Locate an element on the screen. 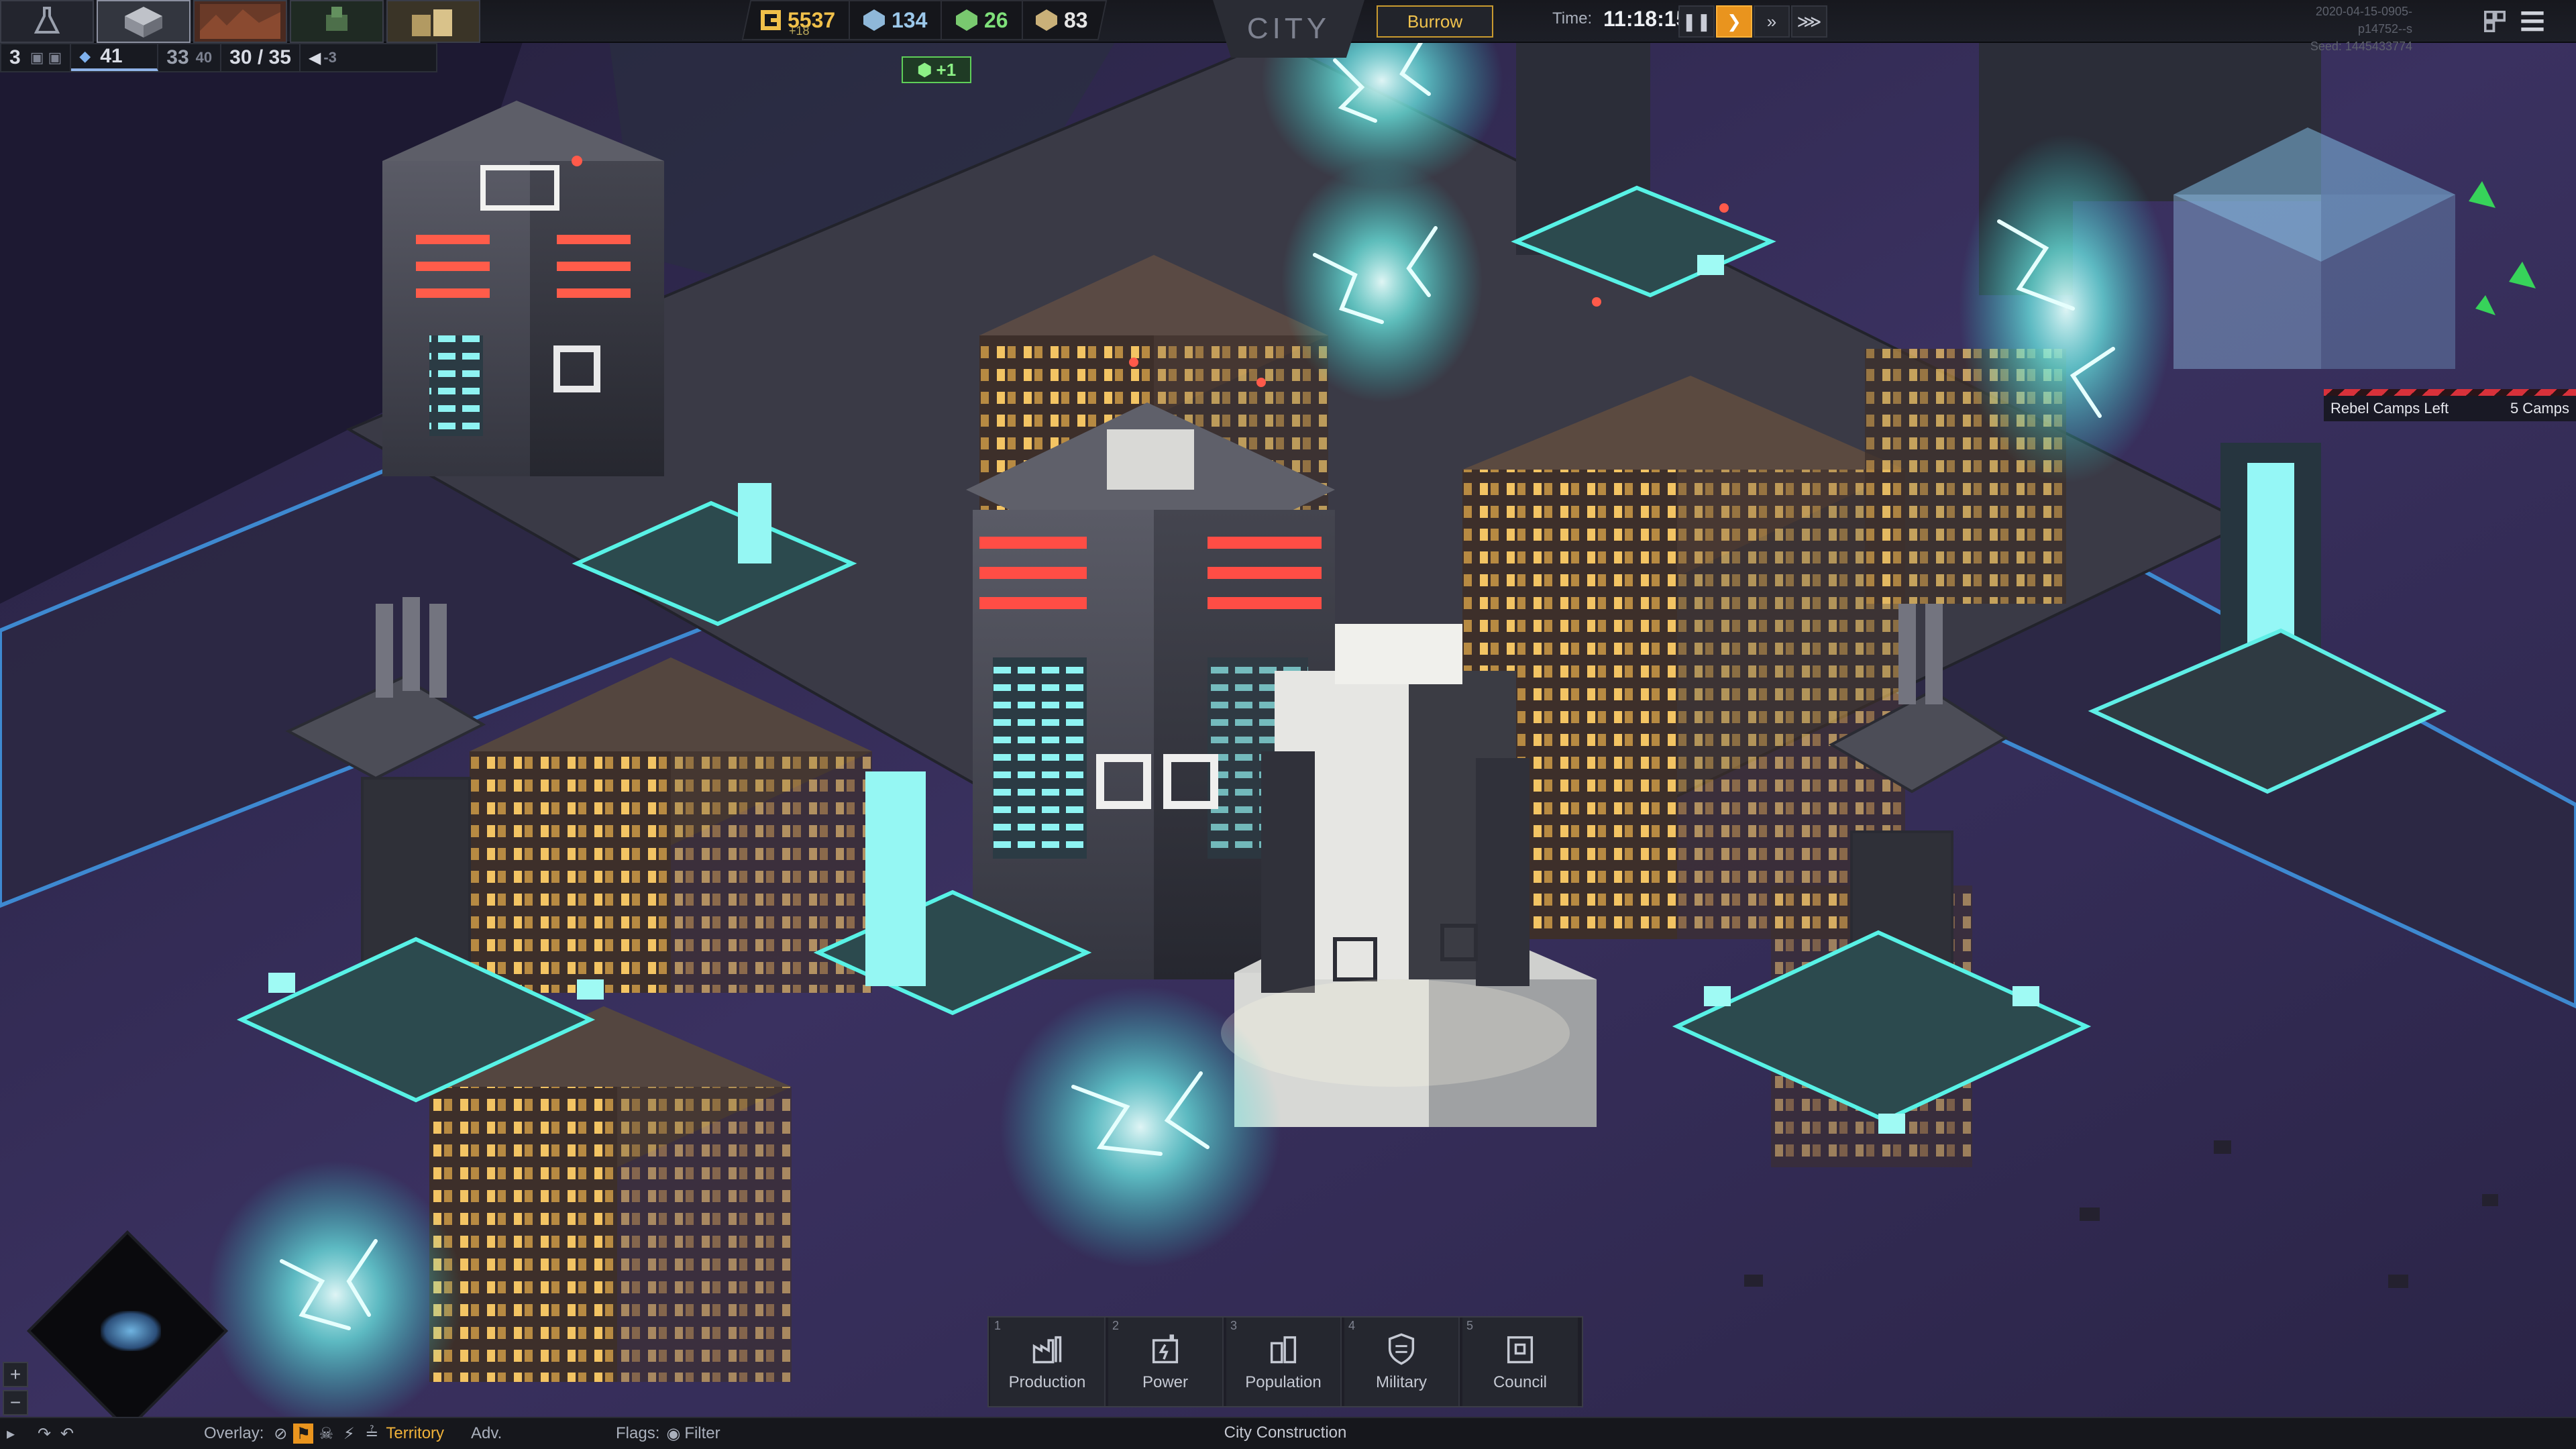 This screenshot has width=2576, height=1449. category-tab-city-core is located at coordinates (144, 21).